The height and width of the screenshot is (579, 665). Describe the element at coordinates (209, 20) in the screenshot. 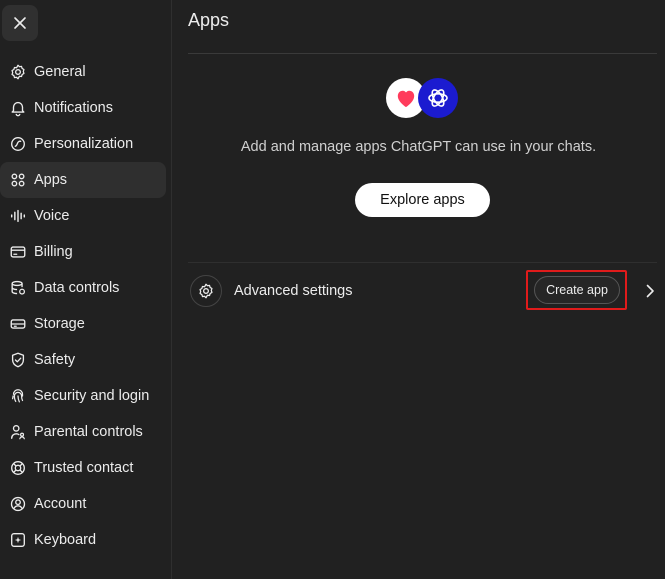

I see `page-title: Apps` at that location.